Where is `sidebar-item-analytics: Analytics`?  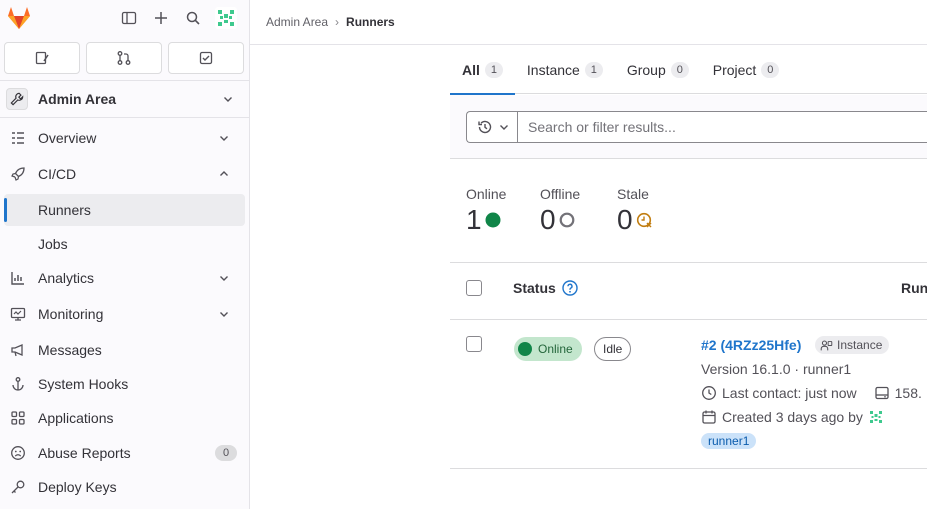
sidebar-item-analytics: Analytics is located at coordinates (124, 278).